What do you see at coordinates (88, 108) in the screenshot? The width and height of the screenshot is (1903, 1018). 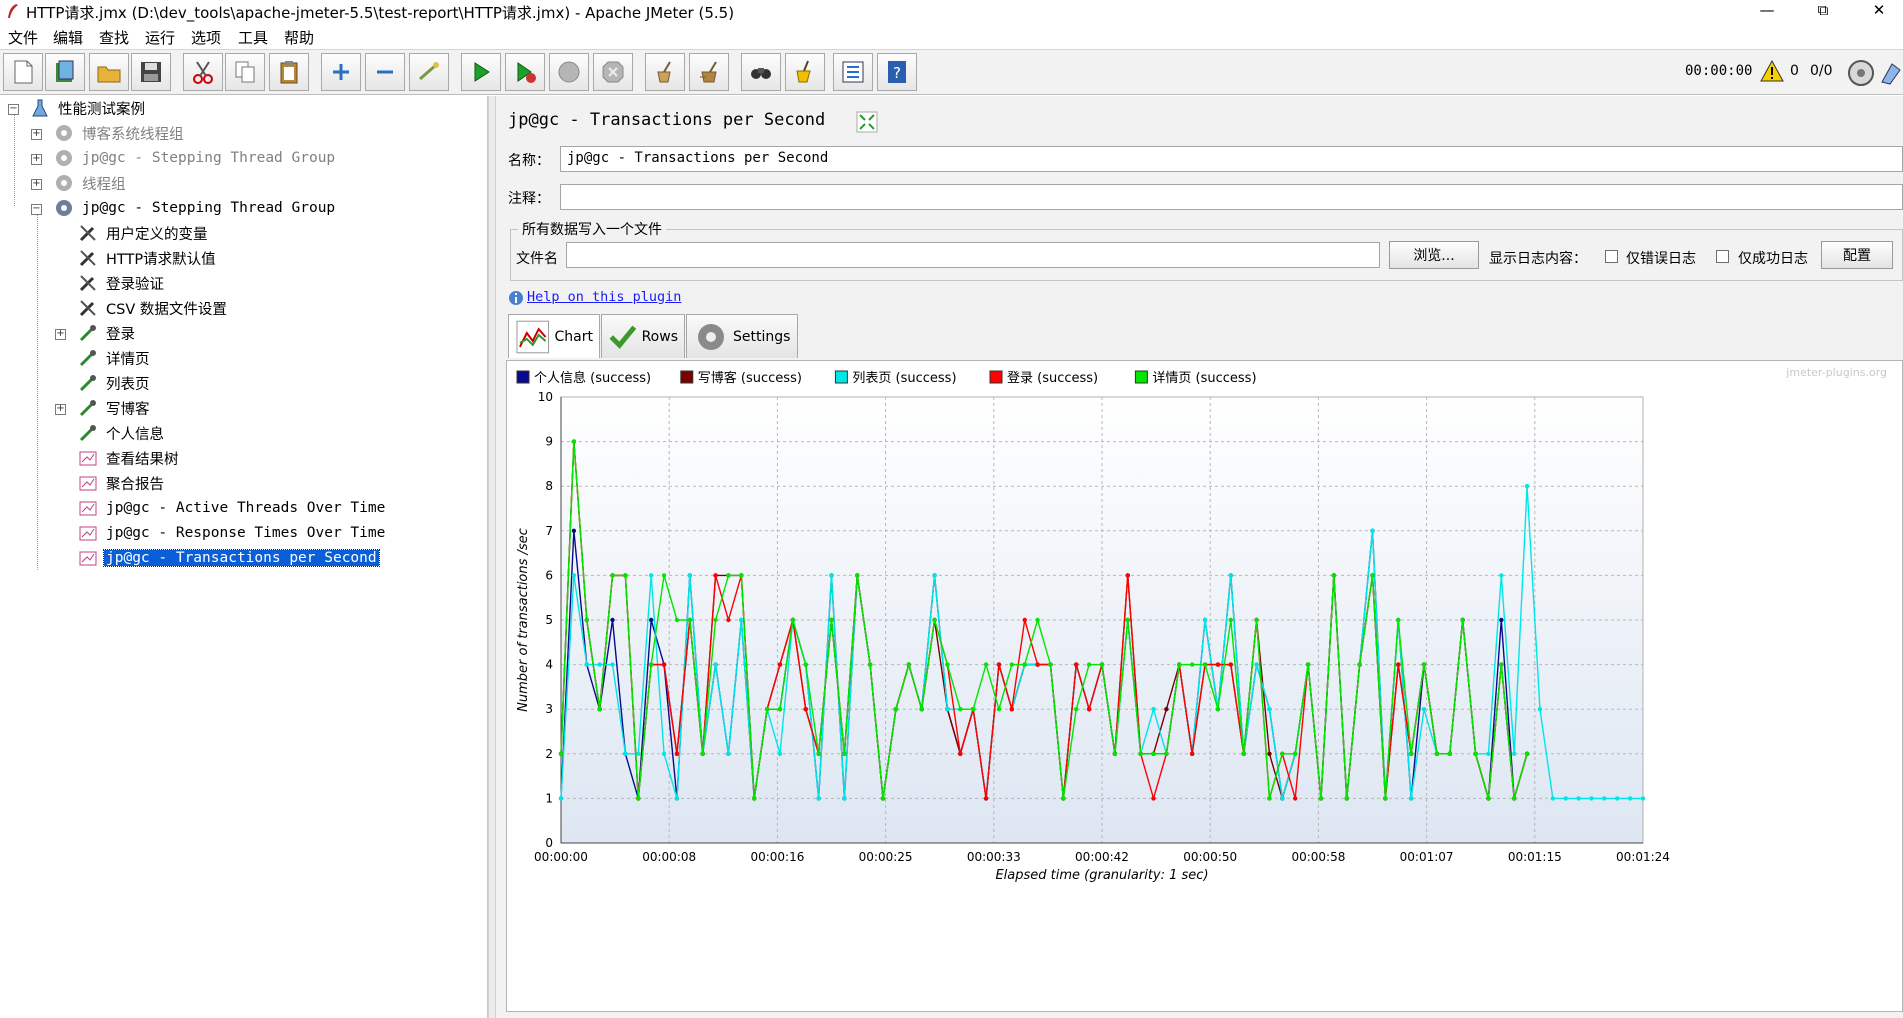 I see `tree-item-test-plan: 性能测试案例` at bounding box center [88, 108].